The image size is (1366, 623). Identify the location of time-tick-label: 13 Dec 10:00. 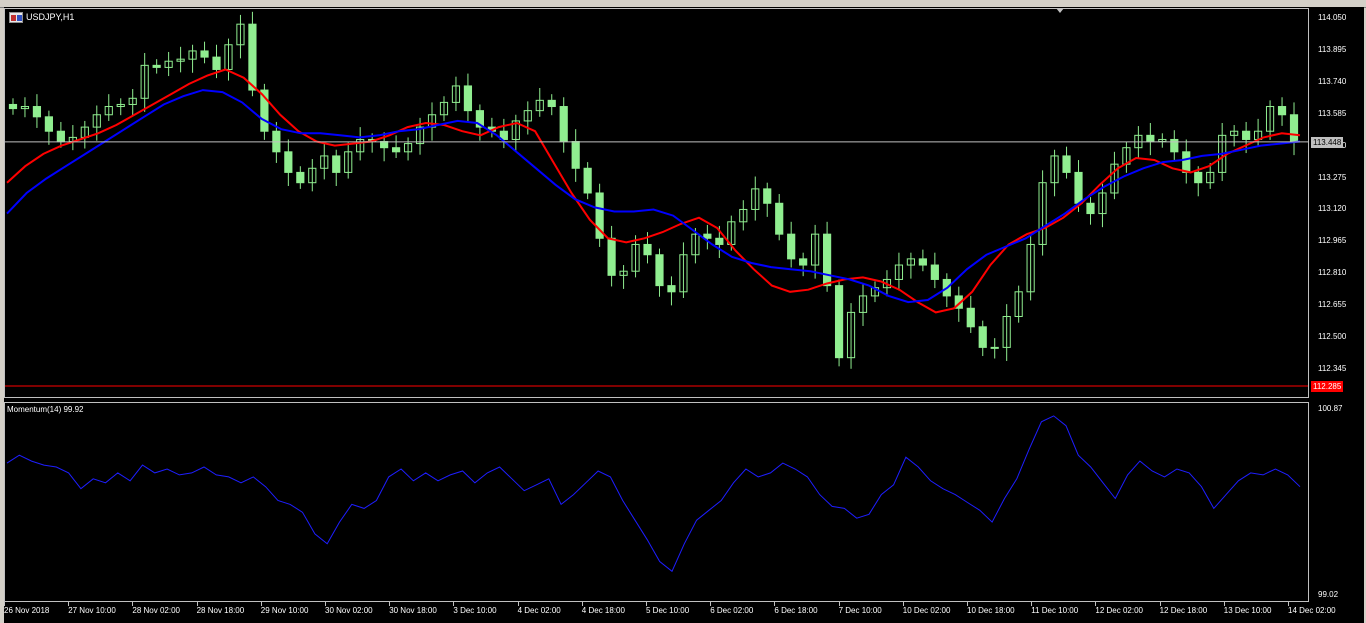
(1247, 610).